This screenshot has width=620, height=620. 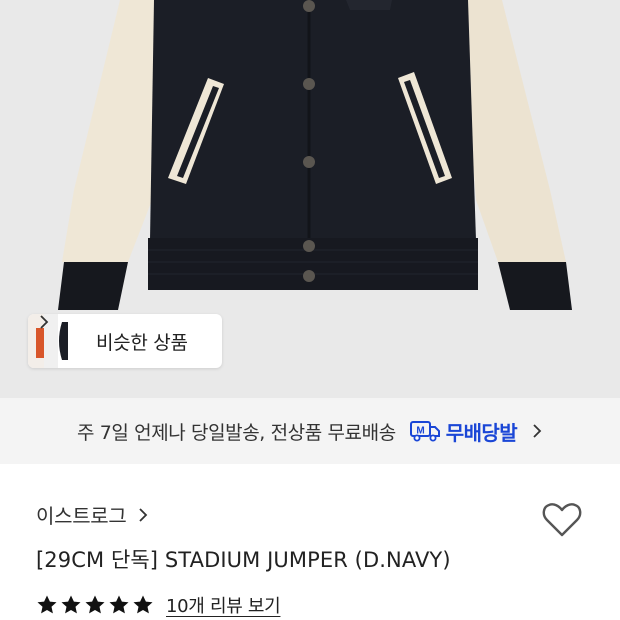 I want to click on rating-stars, so click(x=96, y=605).